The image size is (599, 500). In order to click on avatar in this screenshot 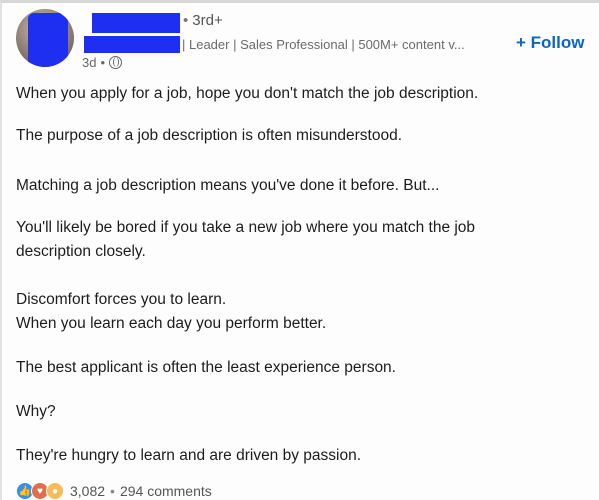, I will do `click(45, 38)`.